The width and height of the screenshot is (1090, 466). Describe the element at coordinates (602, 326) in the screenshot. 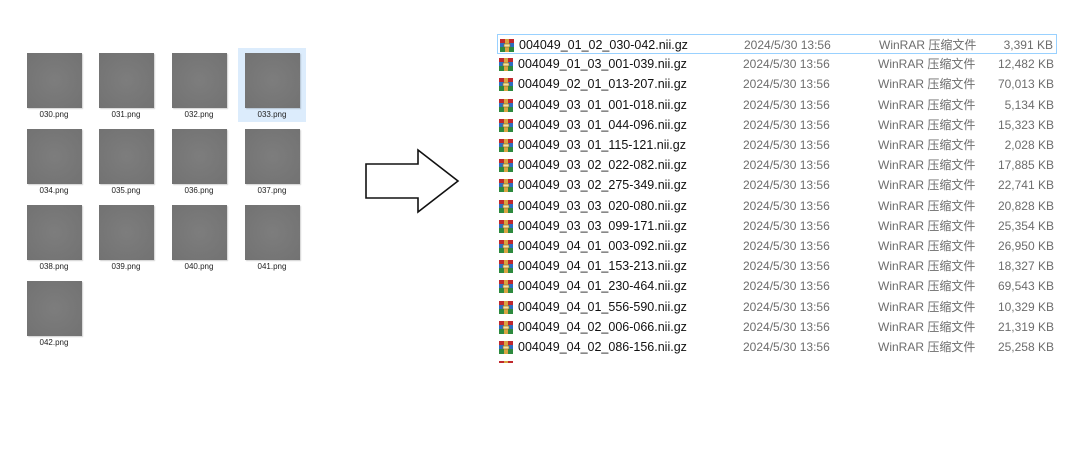

I see `file-name: 004049_04_02_006-066.nii.gz` at that location.